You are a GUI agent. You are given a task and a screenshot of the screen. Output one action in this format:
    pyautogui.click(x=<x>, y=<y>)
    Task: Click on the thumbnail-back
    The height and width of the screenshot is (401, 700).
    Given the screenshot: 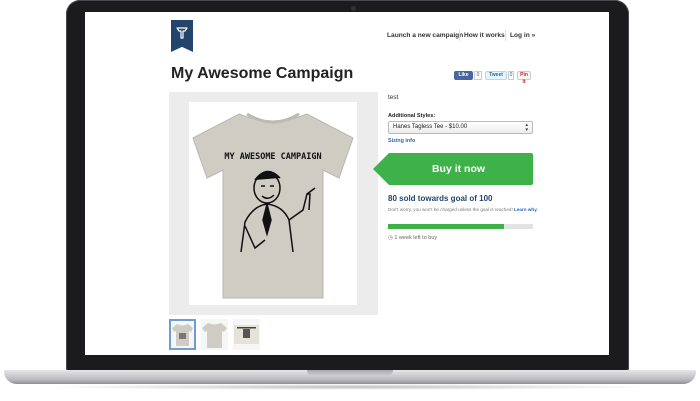 What is the action you would take?
    pyautogui.click(x=214, y=334)
    